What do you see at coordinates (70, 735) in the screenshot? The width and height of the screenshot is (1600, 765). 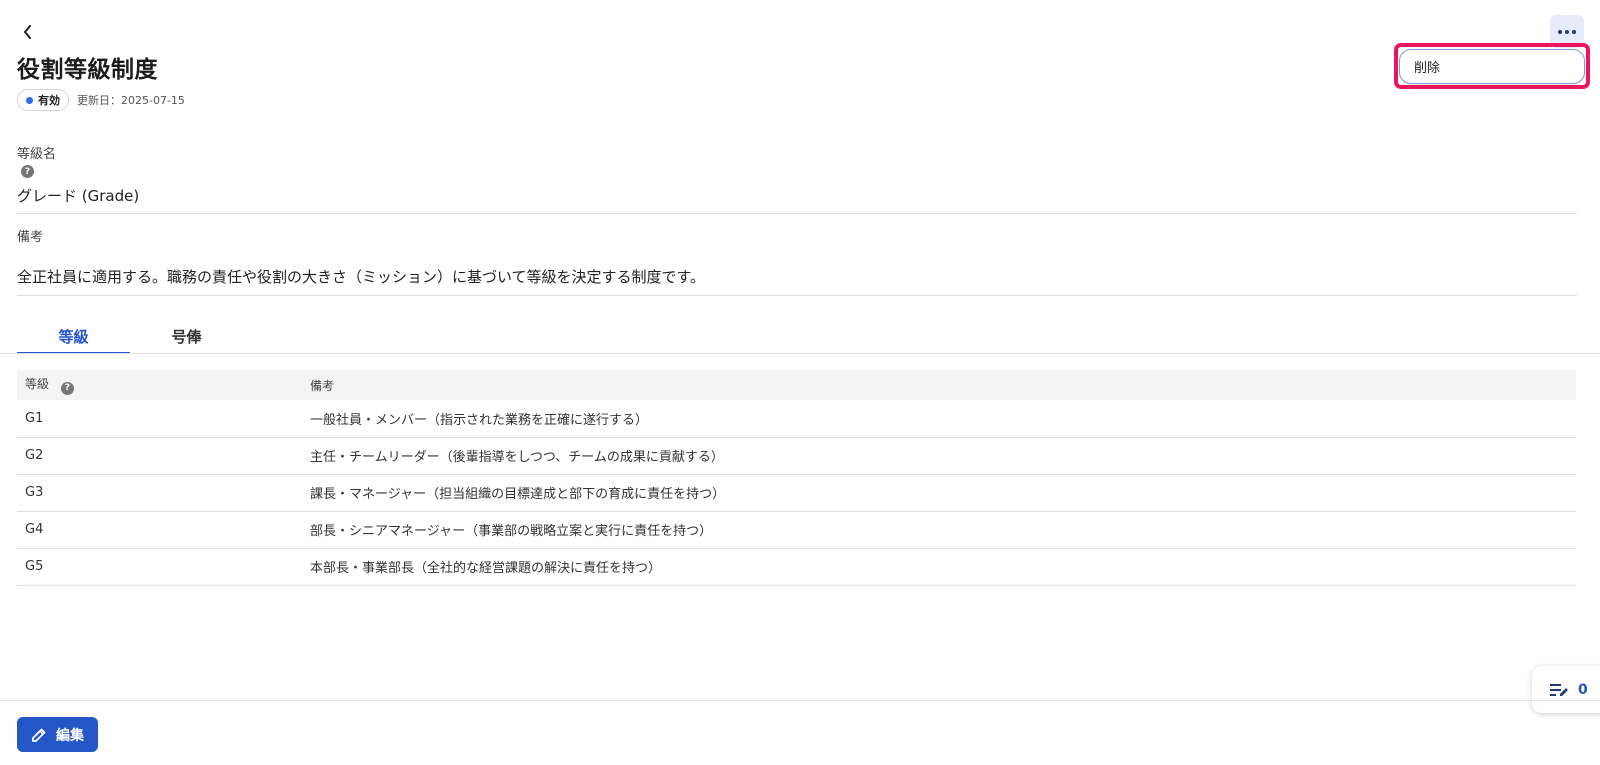 I see `edit-button-label: 編集` at bounding box center [70, 735].